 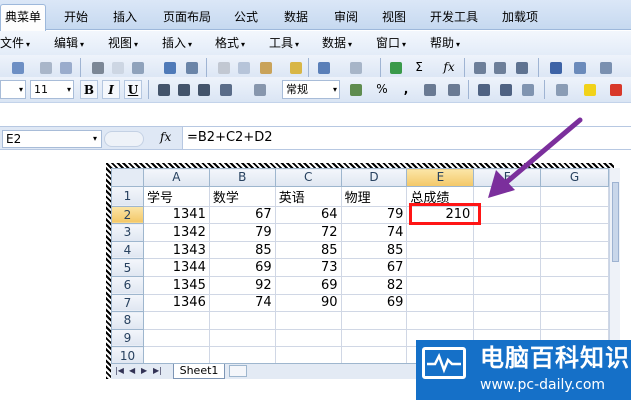 I want to click on tab-page-layout: 页面布局, so click(x=187, y=17).